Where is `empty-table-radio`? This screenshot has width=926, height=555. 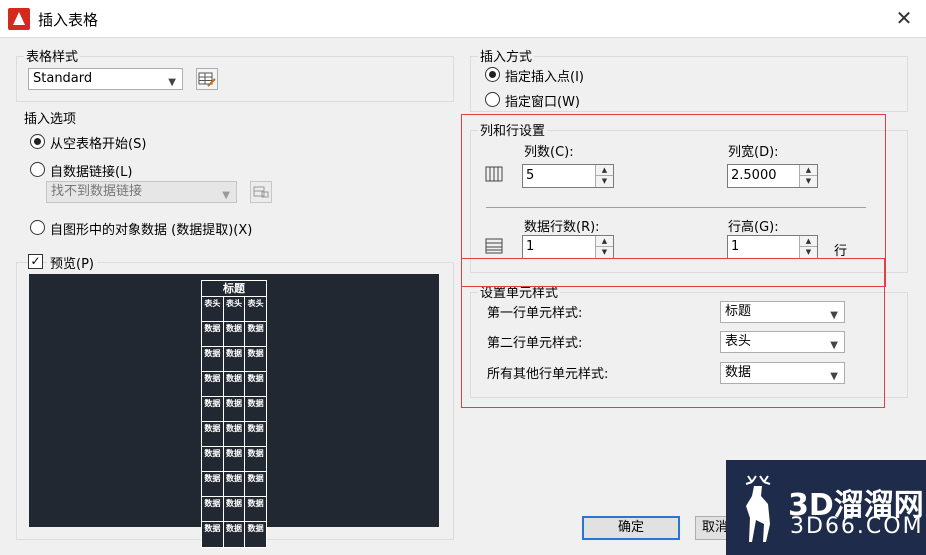 empty-table-radio is located at coordinates (37, 141).